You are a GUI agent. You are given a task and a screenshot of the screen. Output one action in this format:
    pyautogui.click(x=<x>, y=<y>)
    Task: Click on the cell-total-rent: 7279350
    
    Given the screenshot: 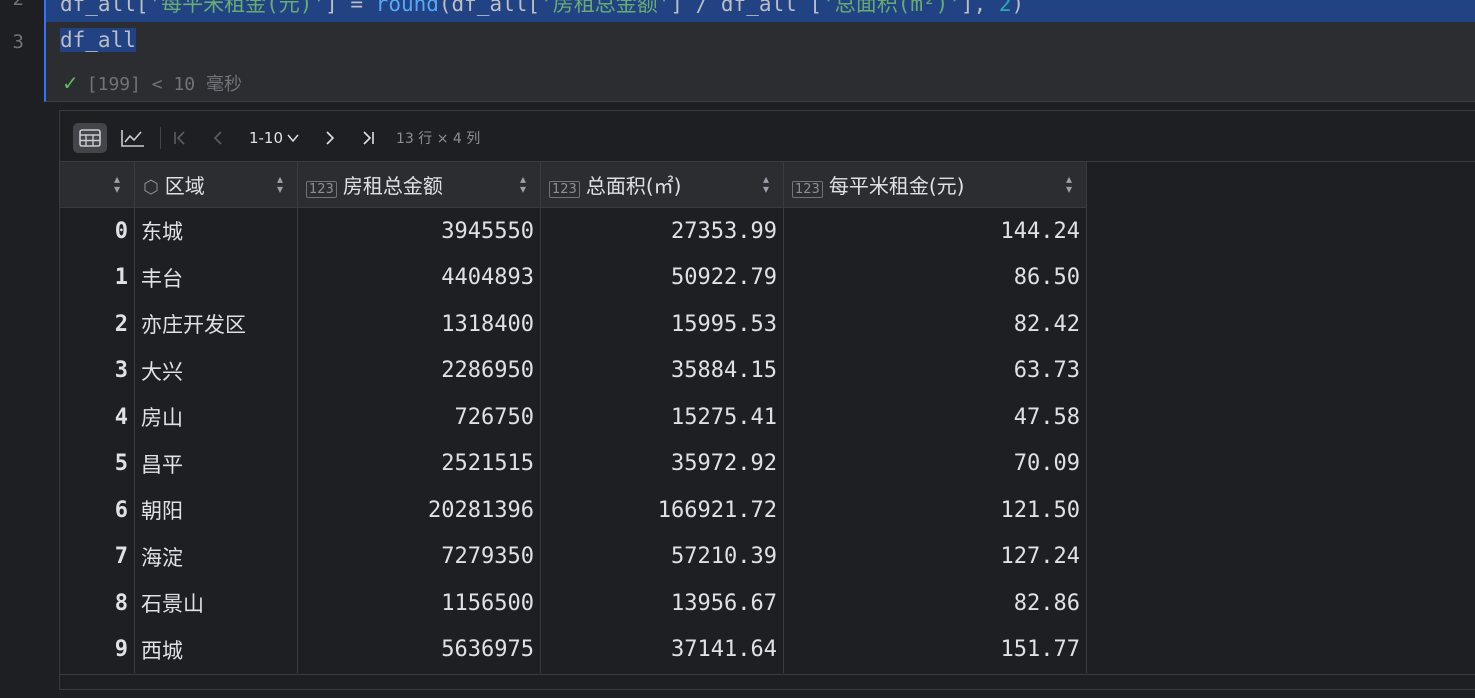 What is the action you would take?
    pyautogui.click(x=419, y=556)
    